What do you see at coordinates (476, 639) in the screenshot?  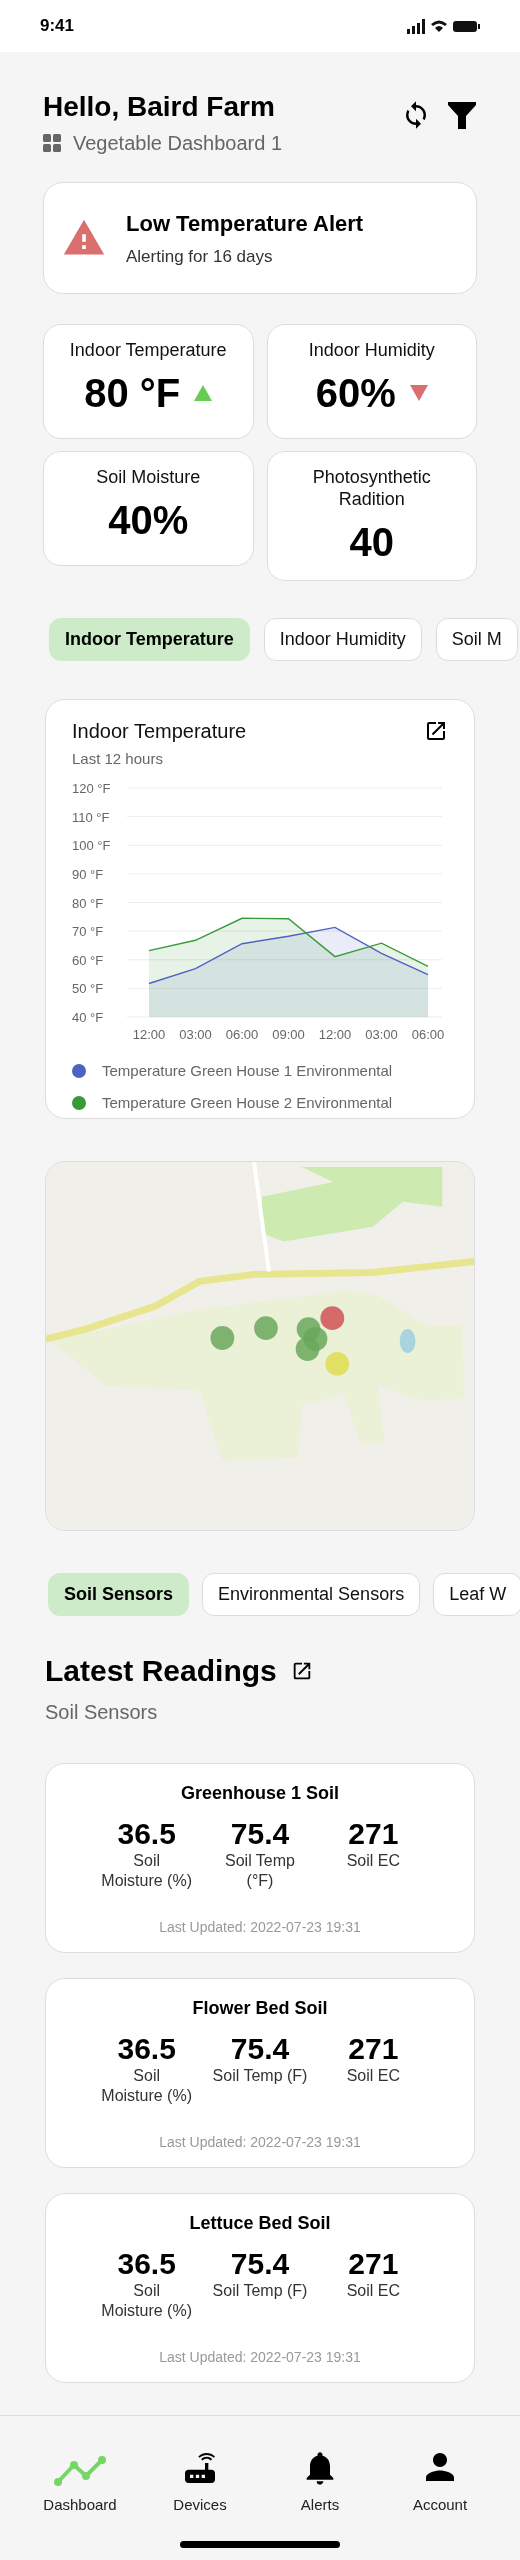 I see `filter-chip: Soil M` at bounding box center [476, 639].